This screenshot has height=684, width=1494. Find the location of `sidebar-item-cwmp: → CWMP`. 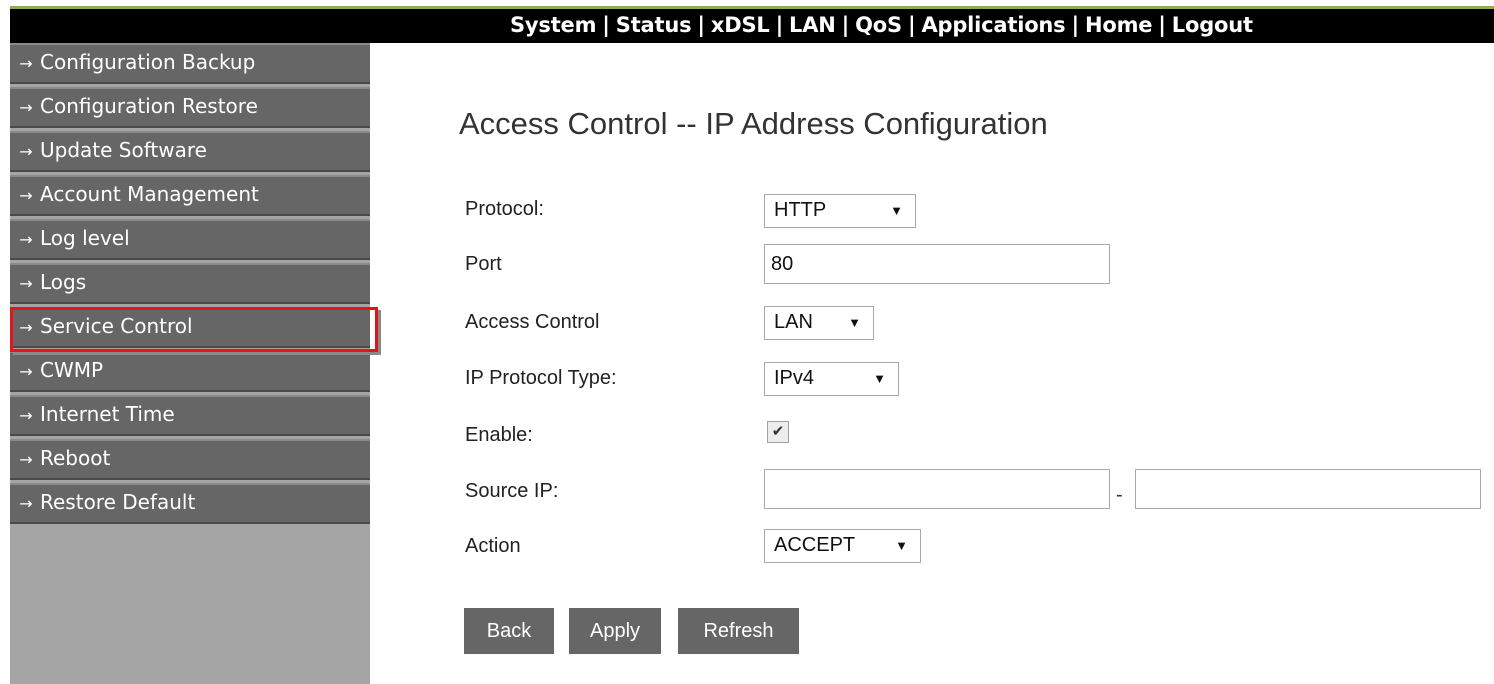

sidebar-item-cwmp: → CWMP is located at coordinates (190, 371).